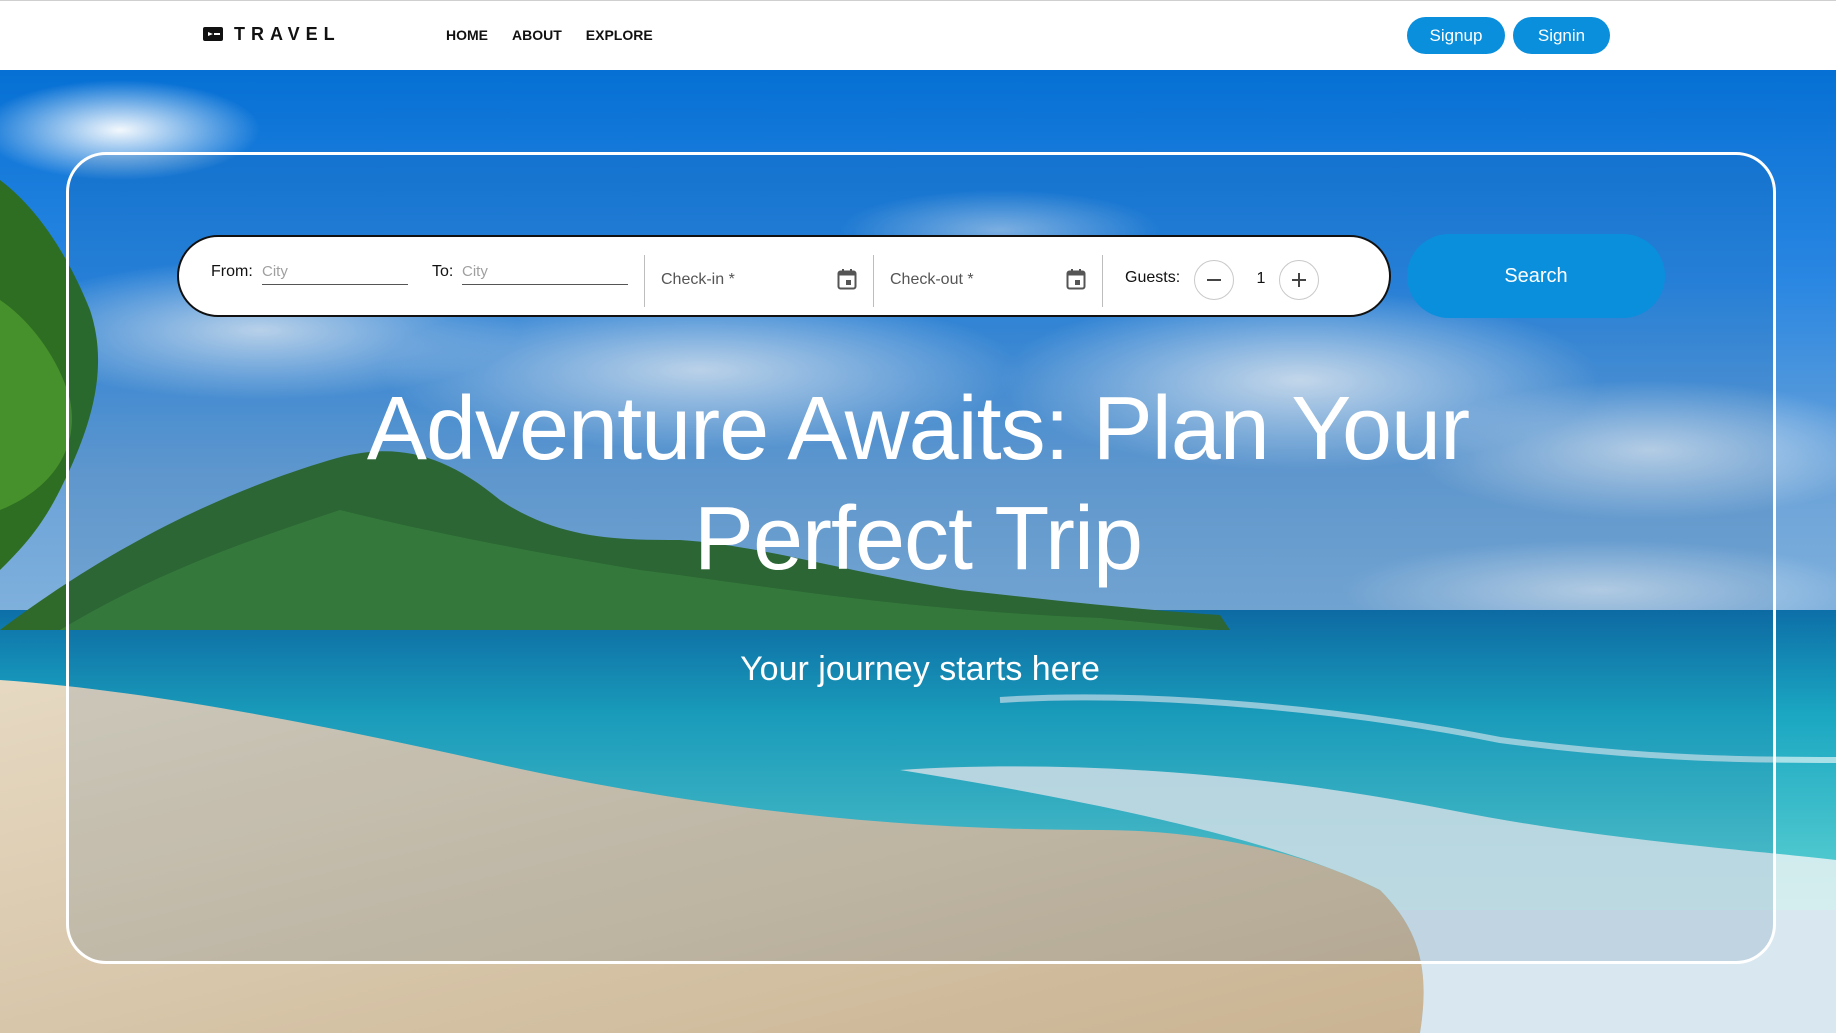 The height and width of the screenshot is (1033, 1836). I want to click on ticket-icon, so click(213, 34).